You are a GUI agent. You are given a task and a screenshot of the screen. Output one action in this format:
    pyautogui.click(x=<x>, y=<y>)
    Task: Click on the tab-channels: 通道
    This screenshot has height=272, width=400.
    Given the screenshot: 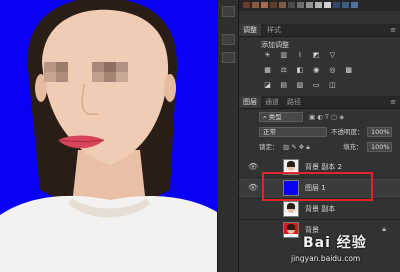 What is the action you would take?
    pyautogui.click(x=272, y=102)
    